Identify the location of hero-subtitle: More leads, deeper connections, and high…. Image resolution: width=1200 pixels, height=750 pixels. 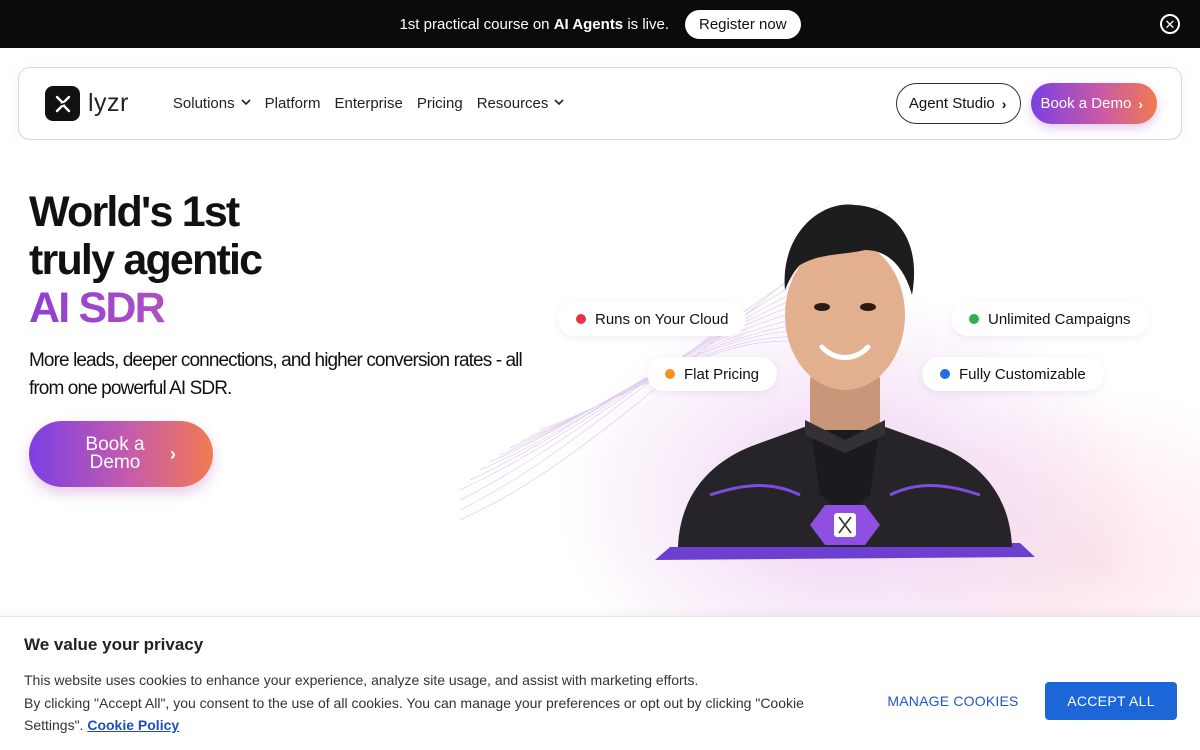
(276, 374).